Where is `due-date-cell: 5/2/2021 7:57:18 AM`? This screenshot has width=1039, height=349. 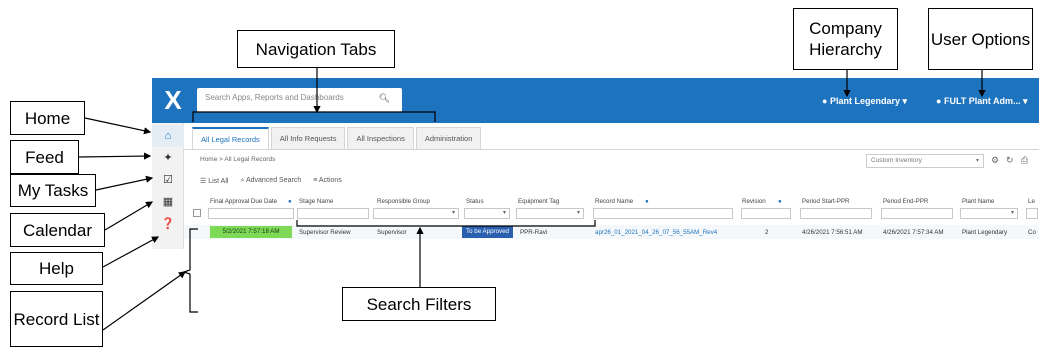
due-date-cell: 5/2/2021 7:57:18 AM is located at coordinates (251, 232).